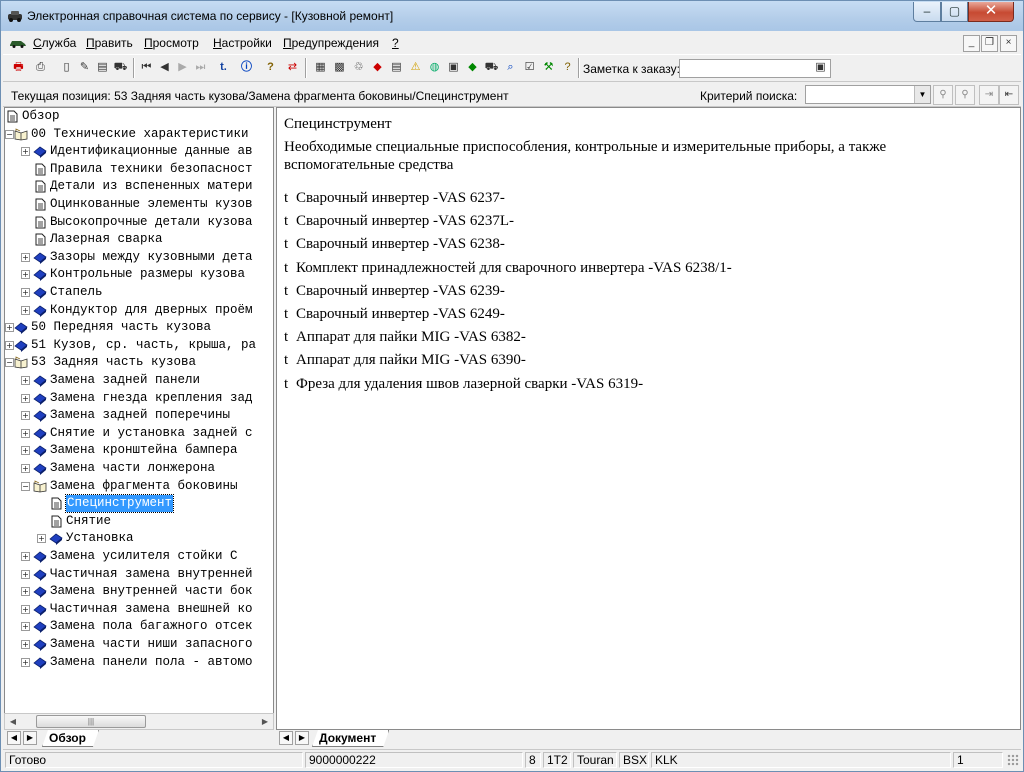 Image resolution: width=1024 pixels, height=772 pixels. What do you see at coordinates (139, 151) in the screenshot?
I see `tree-node: + Идентификационные данные ав` at bounding box center [139, 151].